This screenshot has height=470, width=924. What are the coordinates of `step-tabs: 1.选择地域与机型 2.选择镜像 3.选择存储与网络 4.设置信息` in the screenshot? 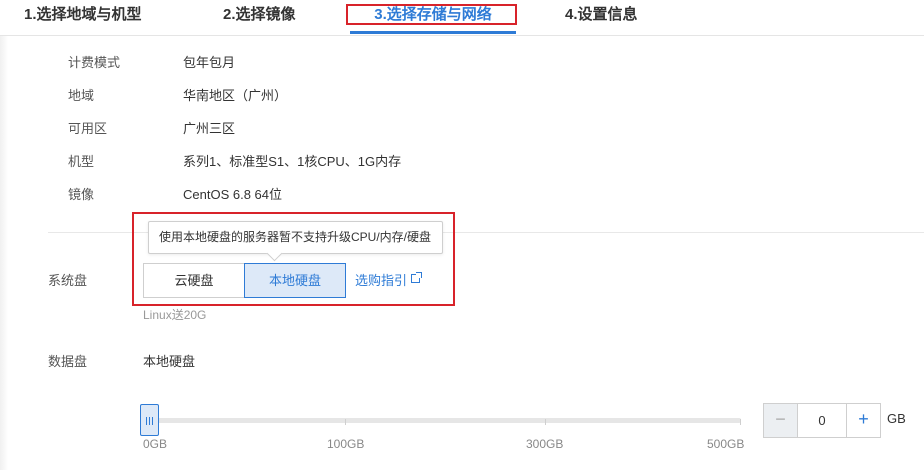 It's located at (462, 18).